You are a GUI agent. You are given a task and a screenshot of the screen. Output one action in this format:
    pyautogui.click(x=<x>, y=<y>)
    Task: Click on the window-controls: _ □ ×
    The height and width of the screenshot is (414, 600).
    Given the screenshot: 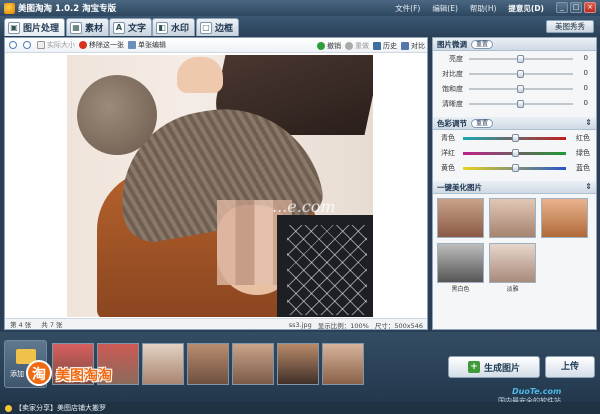 What is the action you would take?
    pyautogui.click(x=575, y=7)
    